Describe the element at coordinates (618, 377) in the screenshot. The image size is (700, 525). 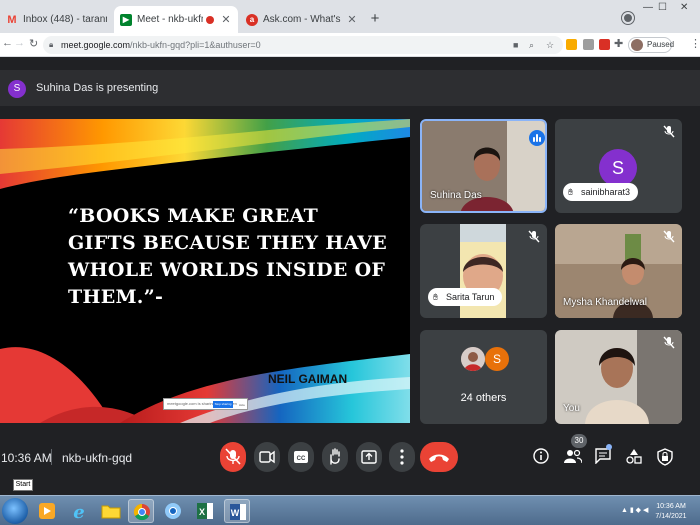
I see `self-tile: You` at that location.